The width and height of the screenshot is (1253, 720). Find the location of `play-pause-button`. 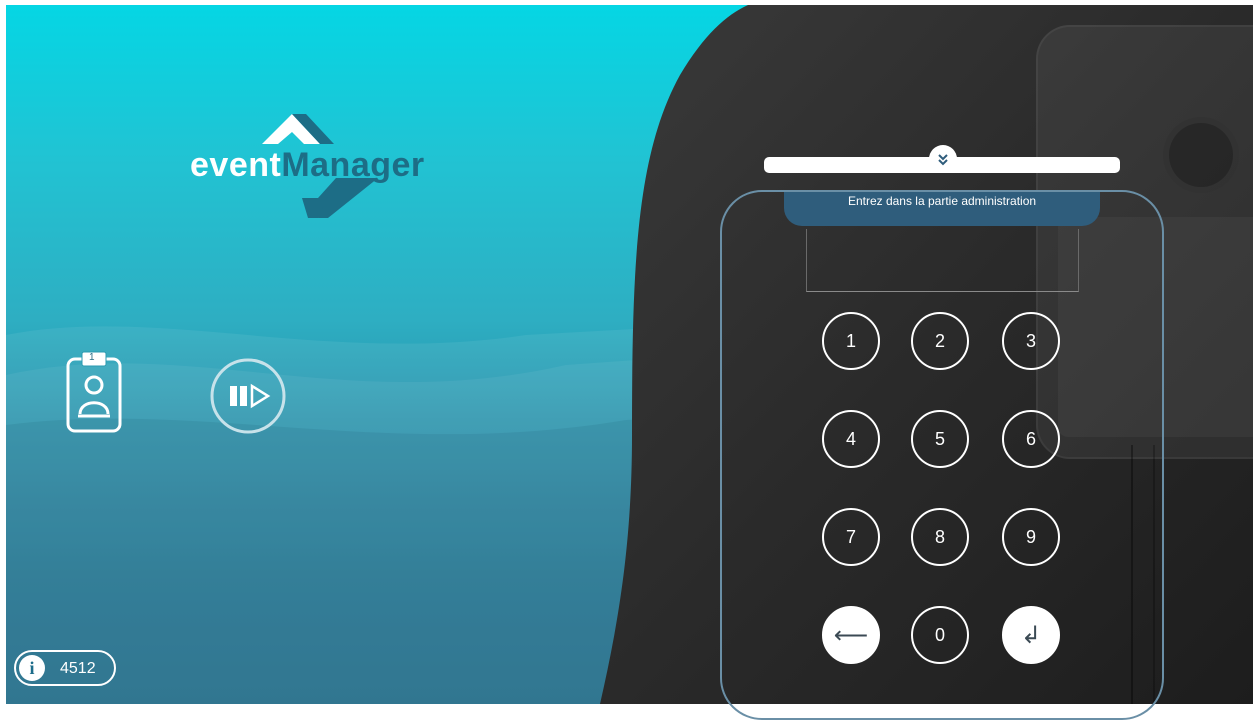

play-pause-button is located at coordinates (248, 396).